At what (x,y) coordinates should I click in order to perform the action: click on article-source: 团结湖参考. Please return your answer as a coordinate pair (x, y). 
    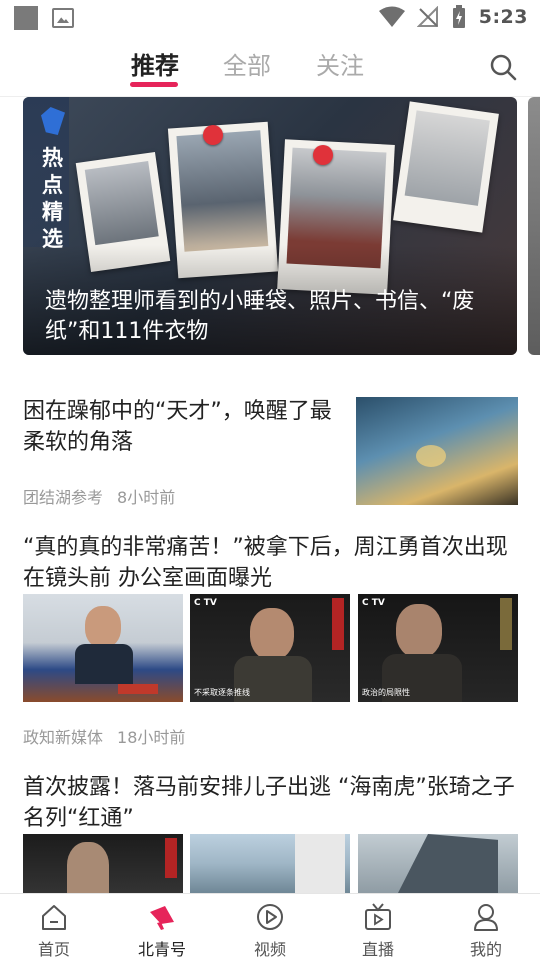
    Looking at the image, I should click on (63, 497).